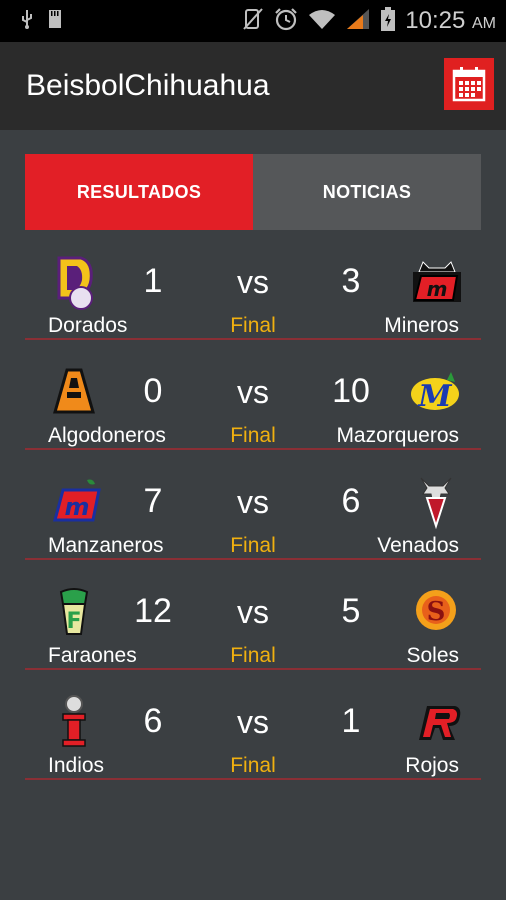  Describe the element at coordinates (434, 396) in the screenshot. I see `svg-text: M` at that location.